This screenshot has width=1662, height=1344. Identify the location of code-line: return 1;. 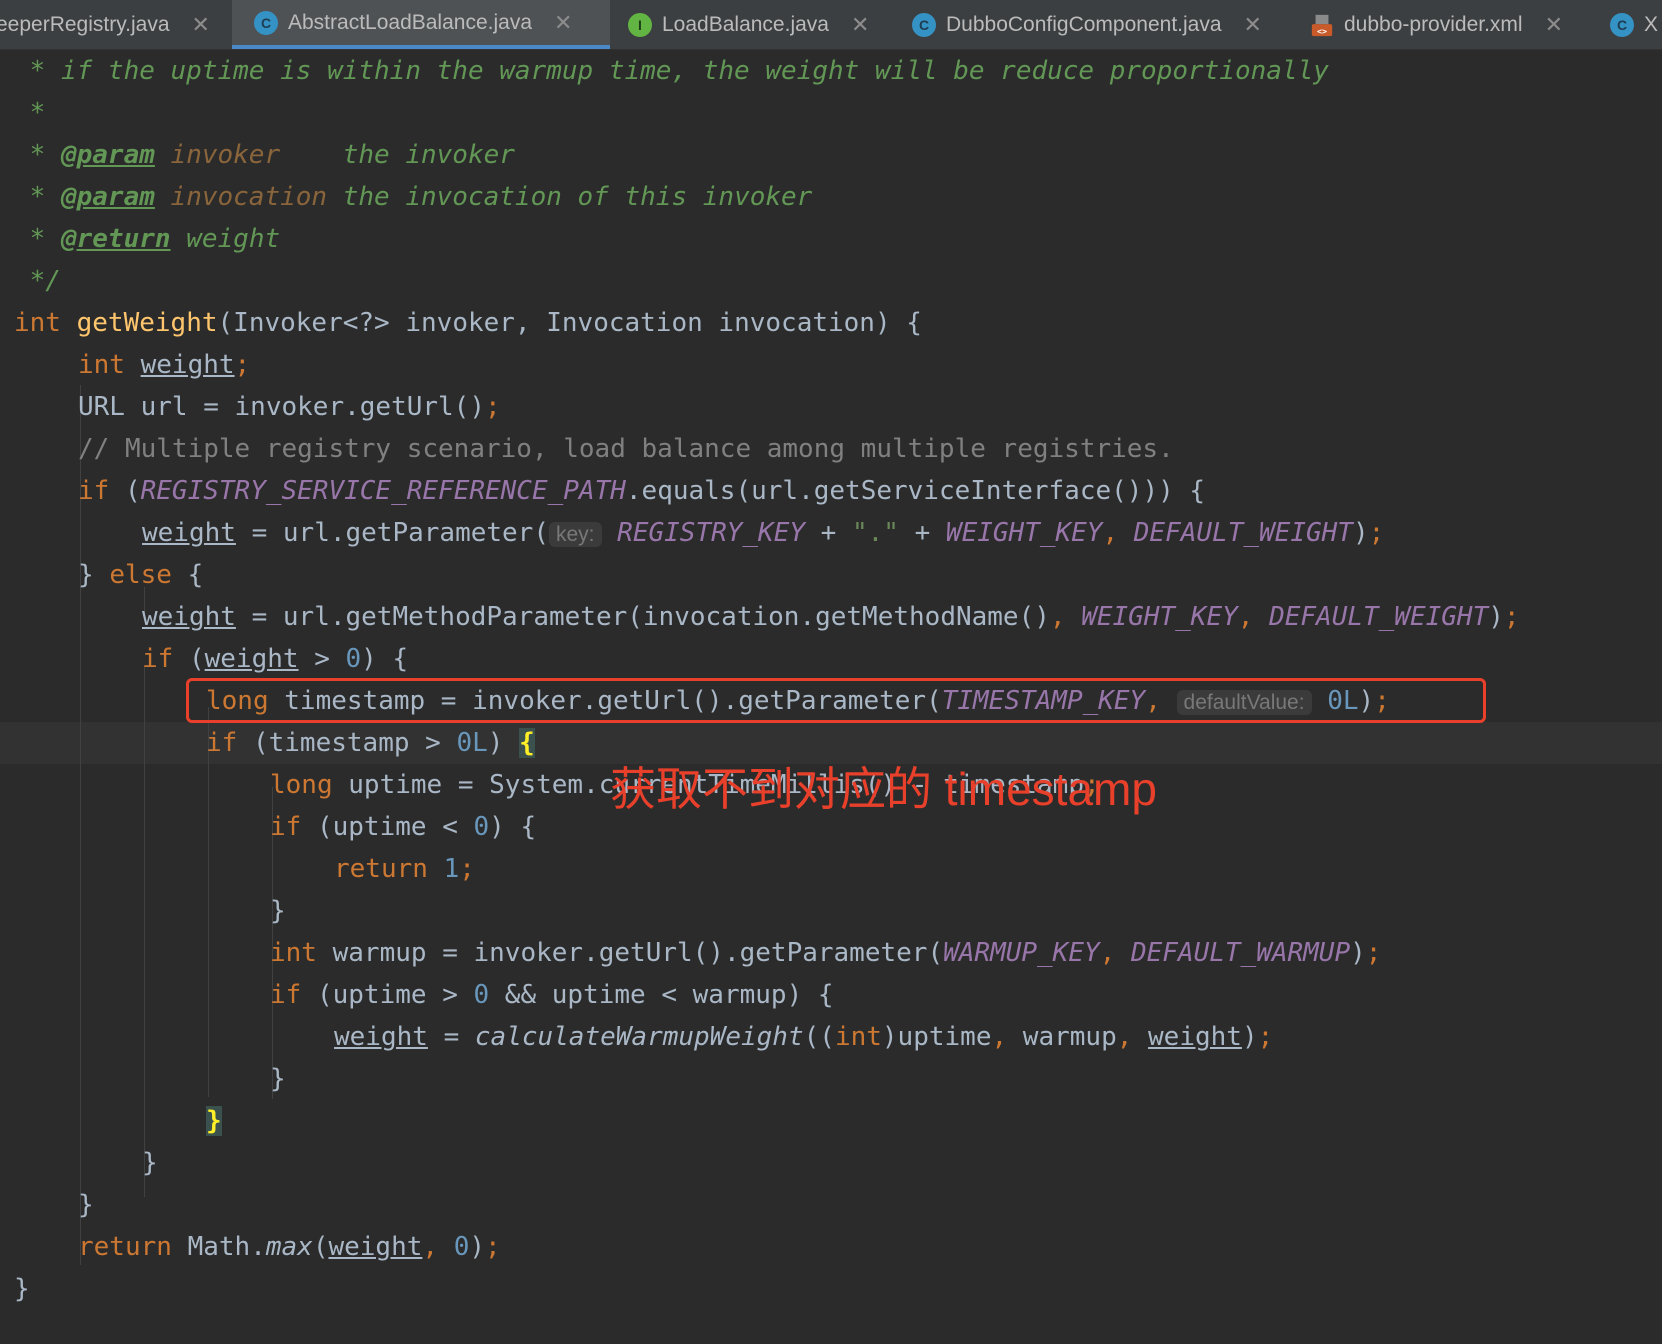
(404, 869).